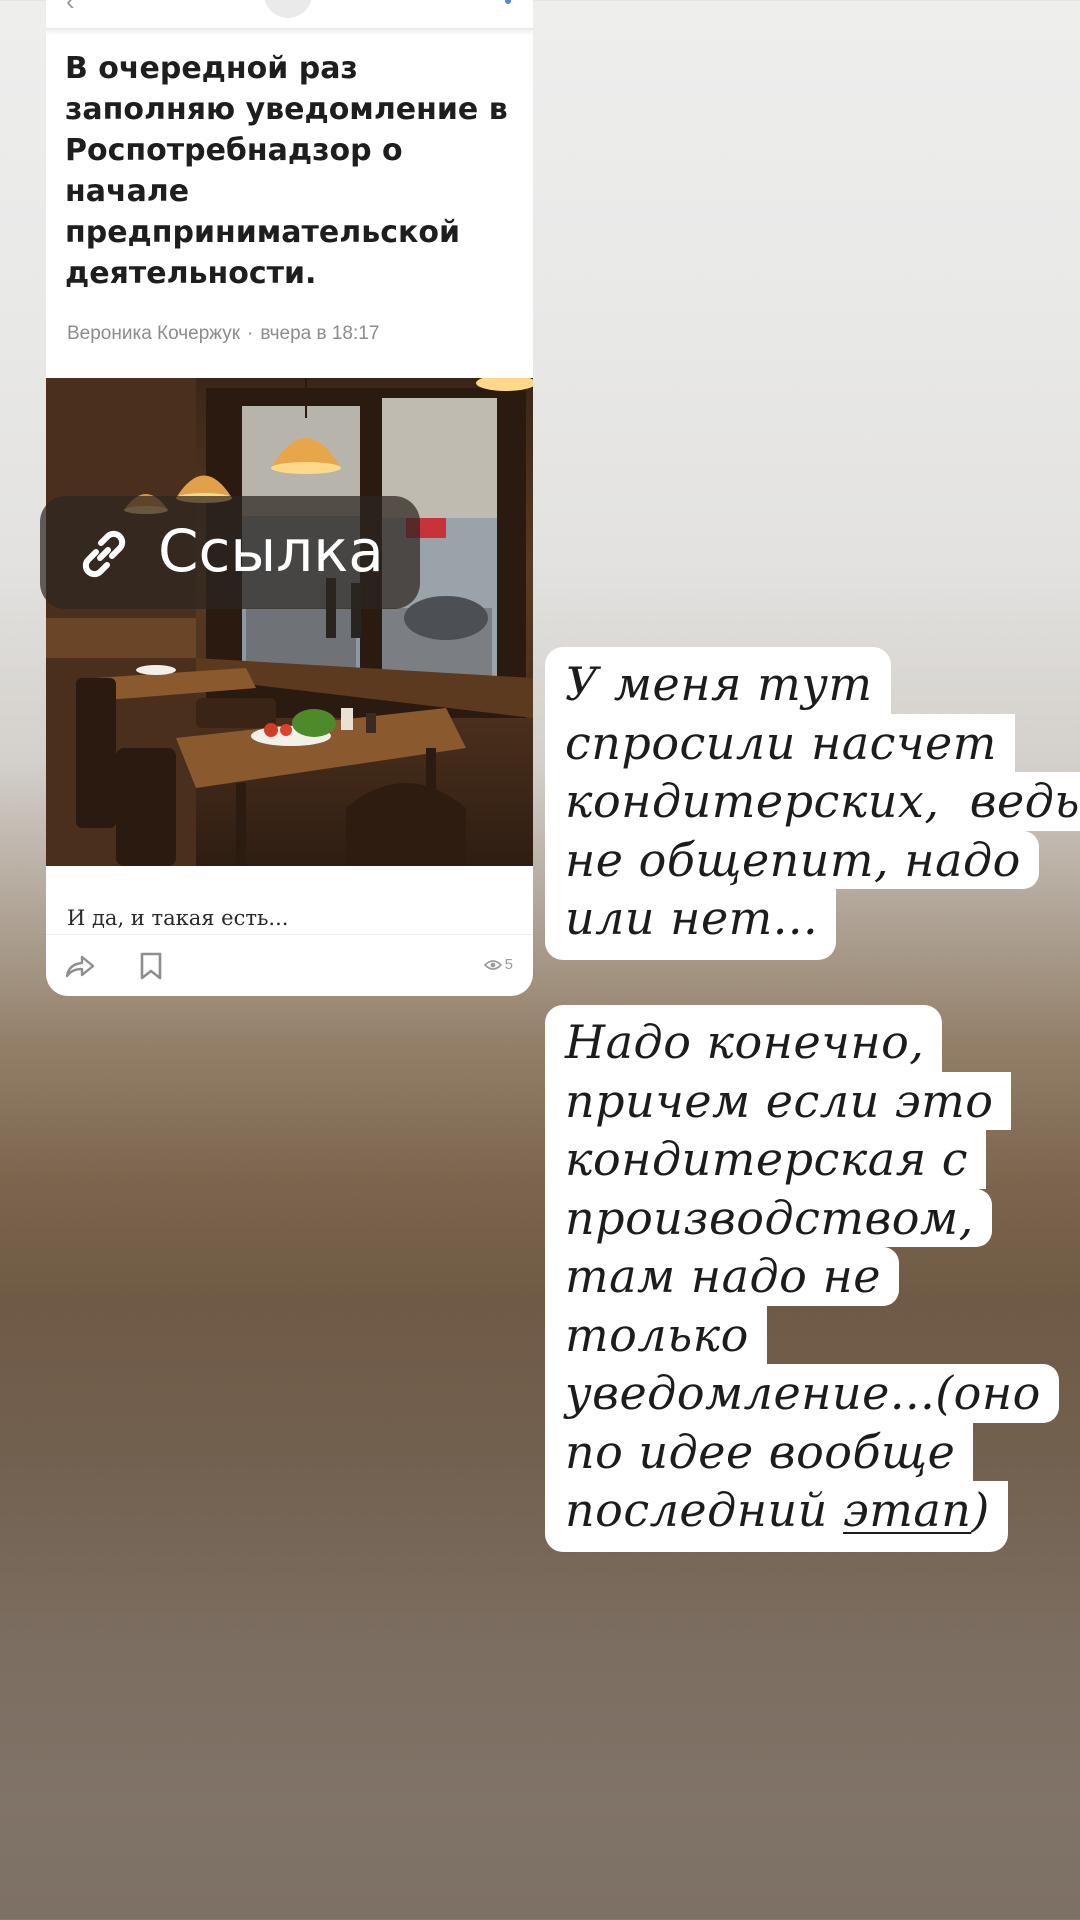  Describe the element at coordinates (792, 859) in the screenshot. I see `text-line: не общепит, надо` at that location.